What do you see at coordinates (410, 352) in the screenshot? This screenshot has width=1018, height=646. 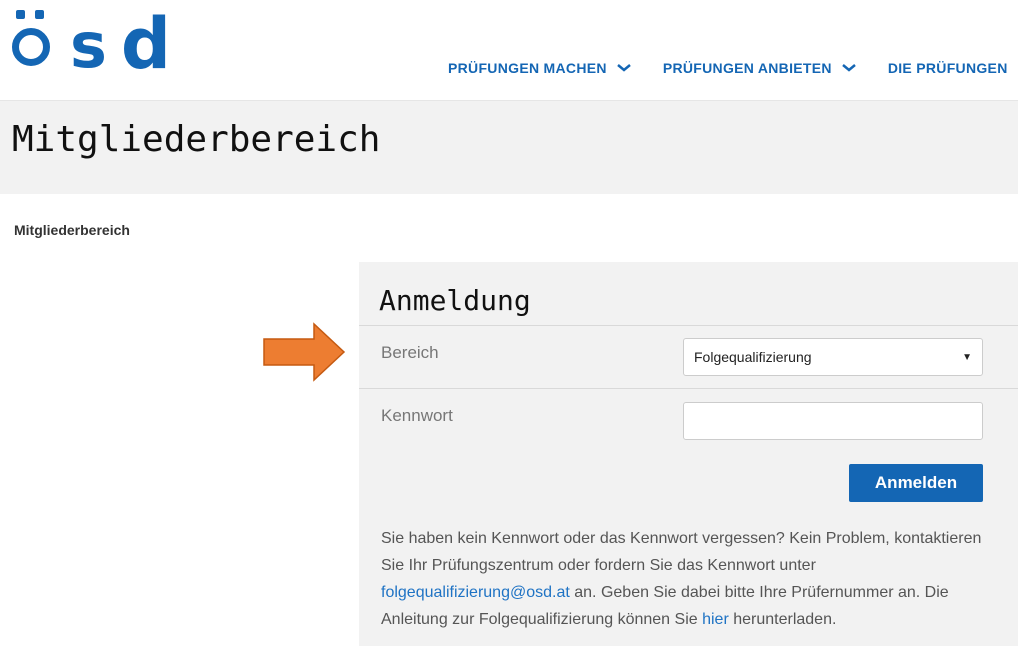 I see `area-label: Bereich` at bounding box center [410, 352].